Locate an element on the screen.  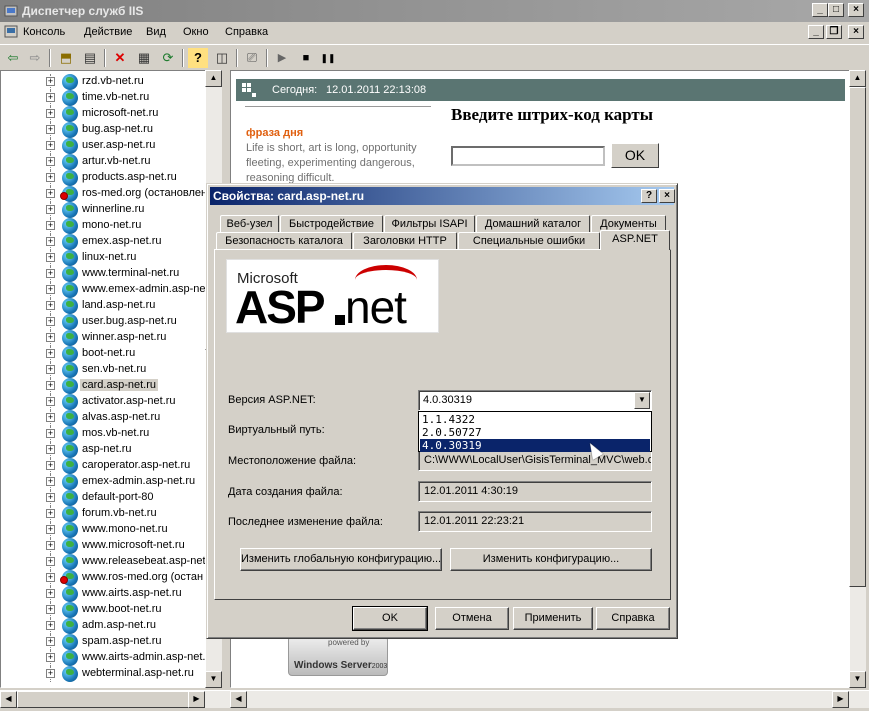
tab-performance: Быстродействие is located at coordinates (331, 224).